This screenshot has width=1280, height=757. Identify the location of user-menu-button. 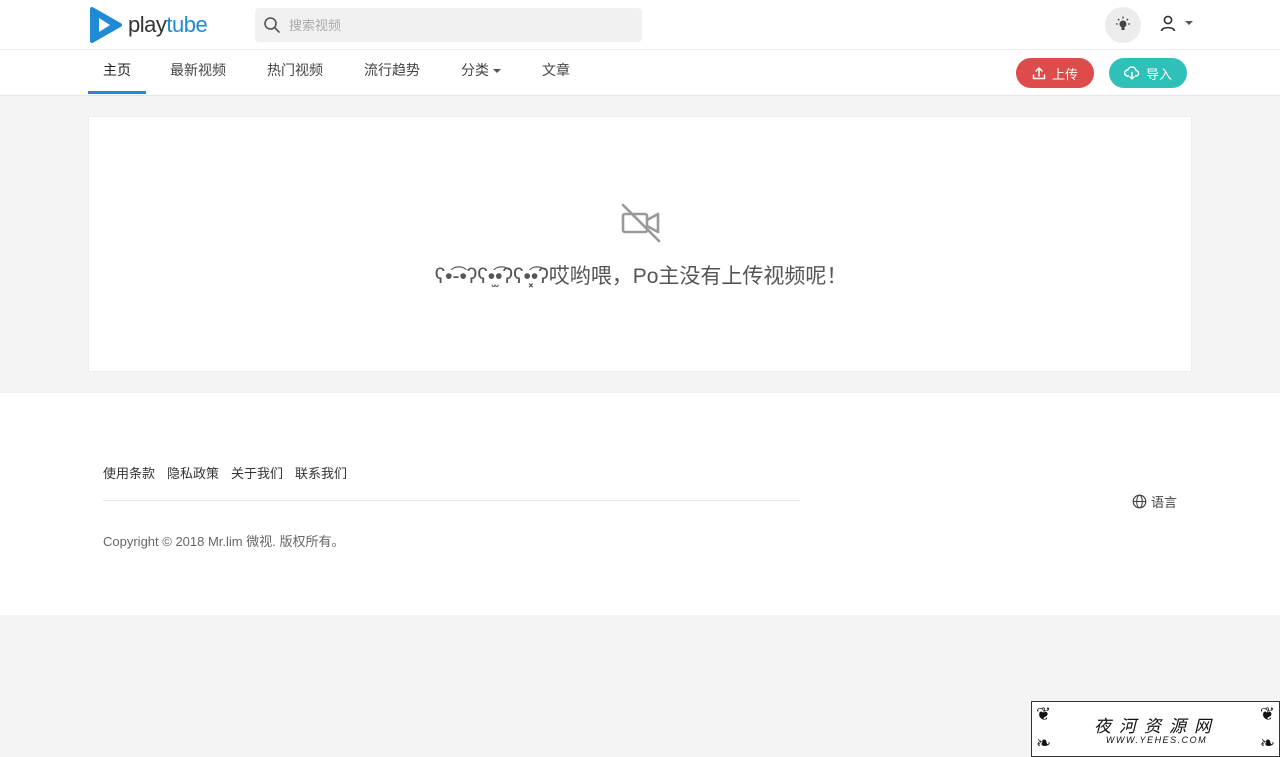
(1176, 23).